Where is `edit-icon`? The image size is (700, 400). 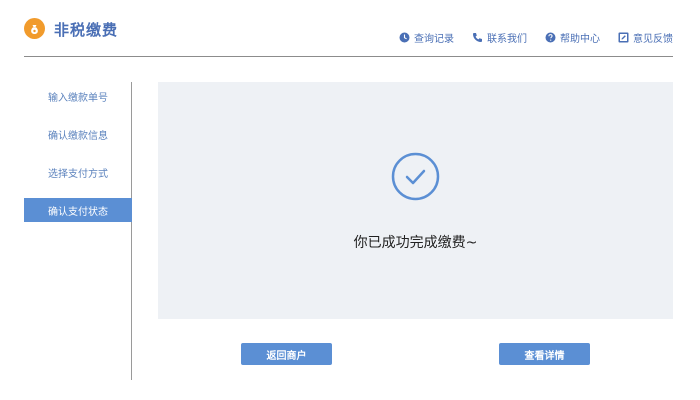 edit-icon is located at coordinates (623, 37).